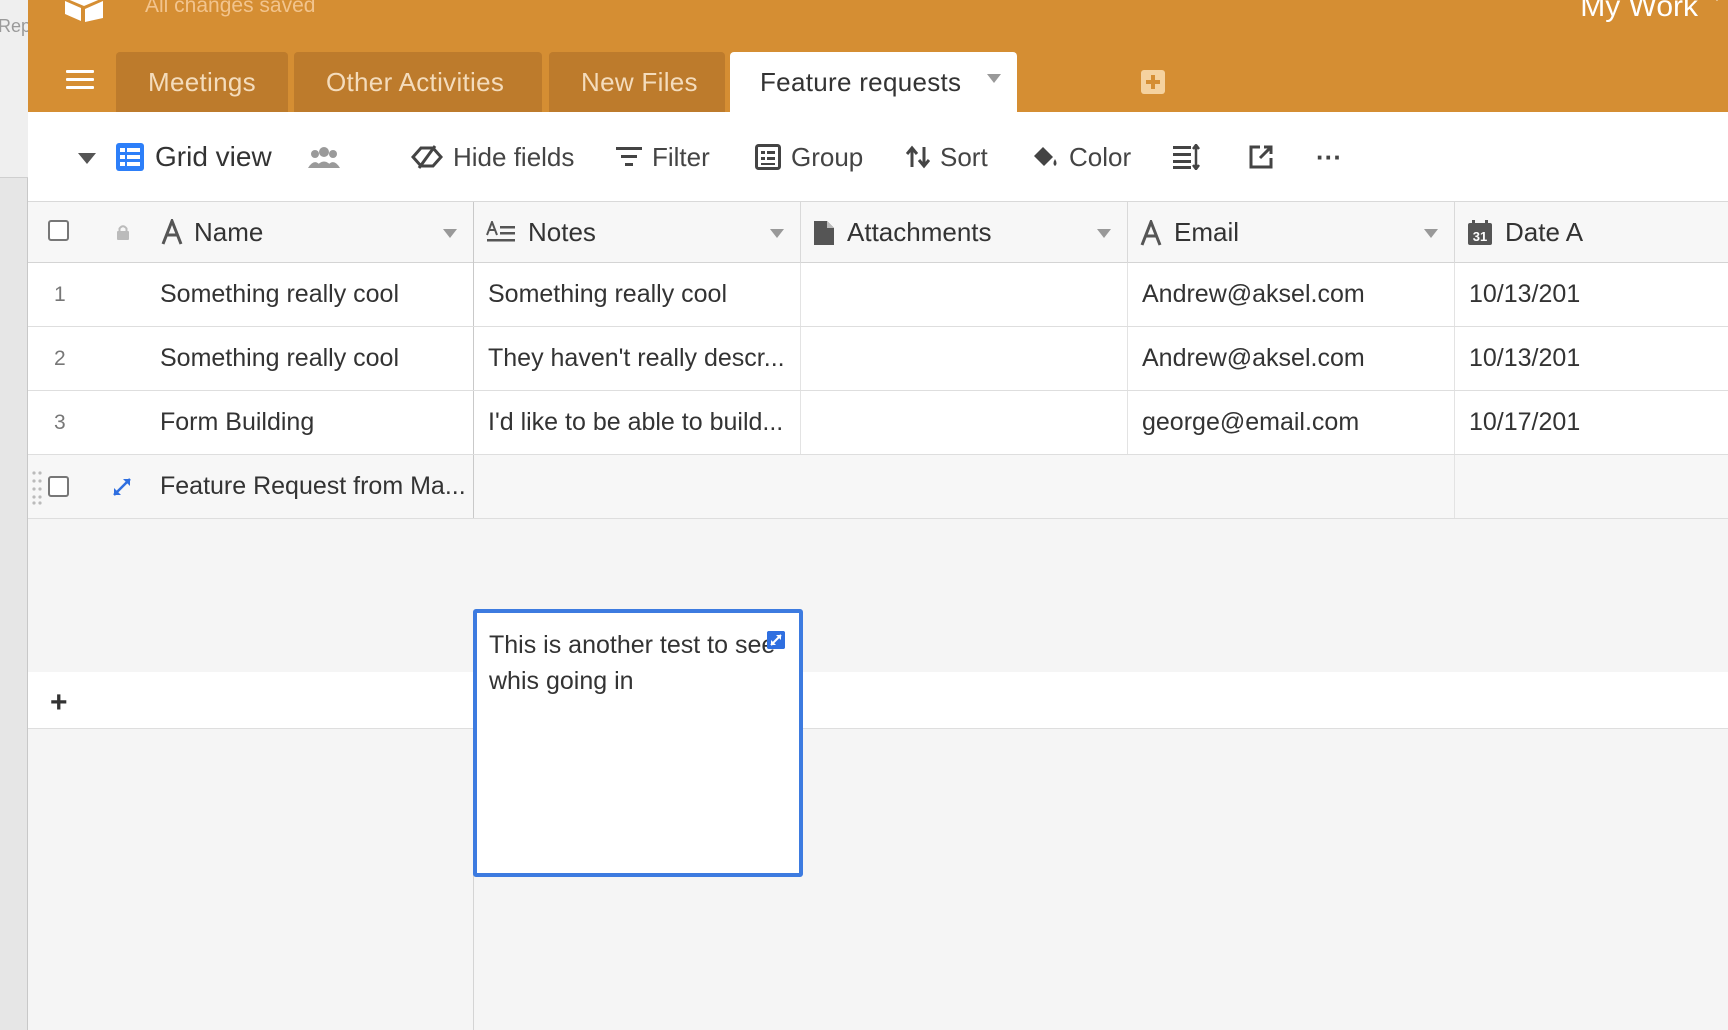 Image resolution: width=1728 pixels, height=1030 pixels. Describe the element at coordinates (16, 26) in the screenshot. I see `background-window-text: Rep` at that location.